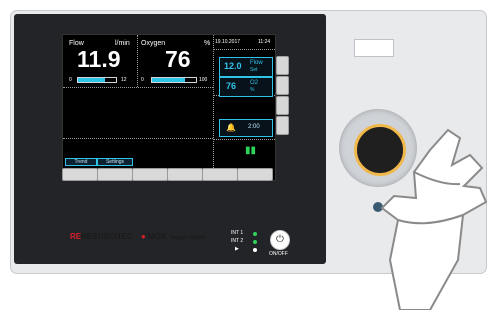 The height and width of the screenshot is (310, 500). What do you see at coordinates (237, 249) in the screenshot?
I see `plug-icon: ▶` at bounding box center [237, 249].